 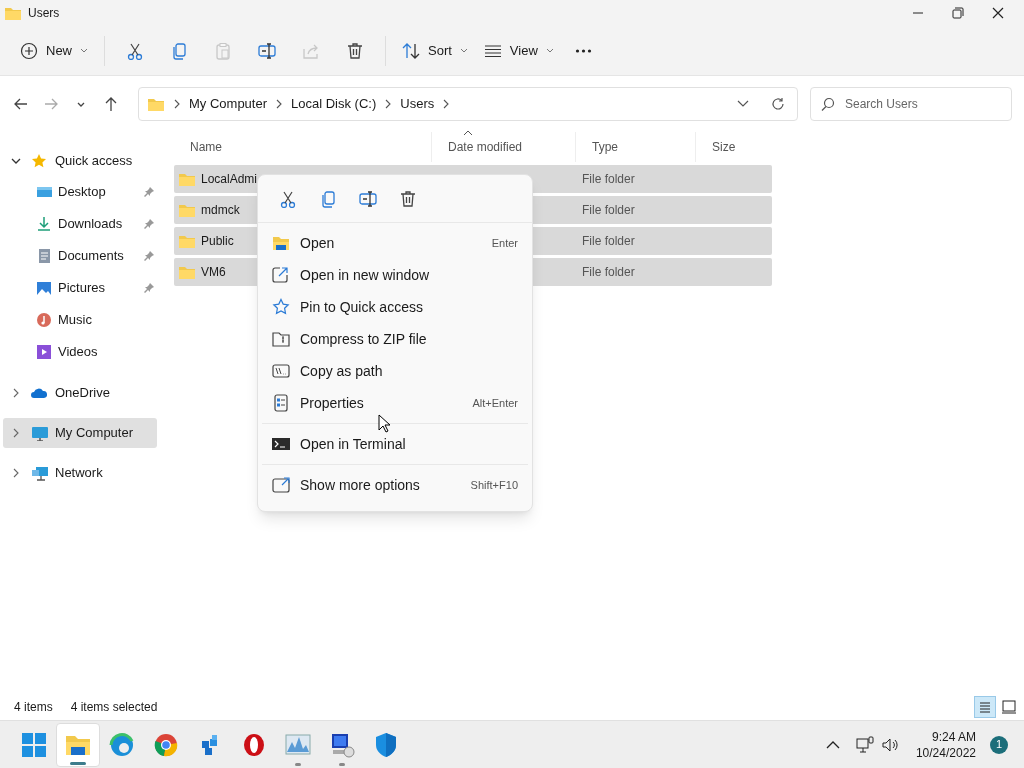 I want to click on file-name: mdmck, so click(x=220, y=210).